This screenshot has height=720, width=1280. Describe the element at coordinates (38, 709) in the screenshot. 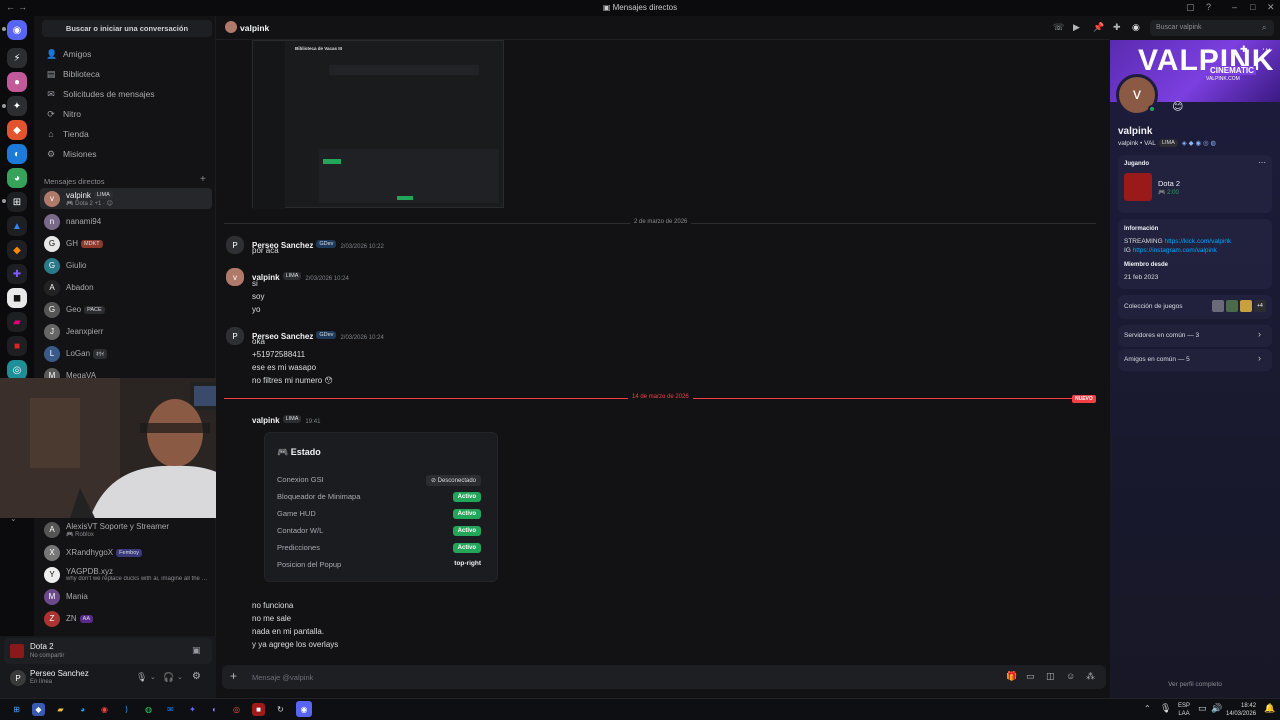

I see `copilot-icon: ◆` at that location.